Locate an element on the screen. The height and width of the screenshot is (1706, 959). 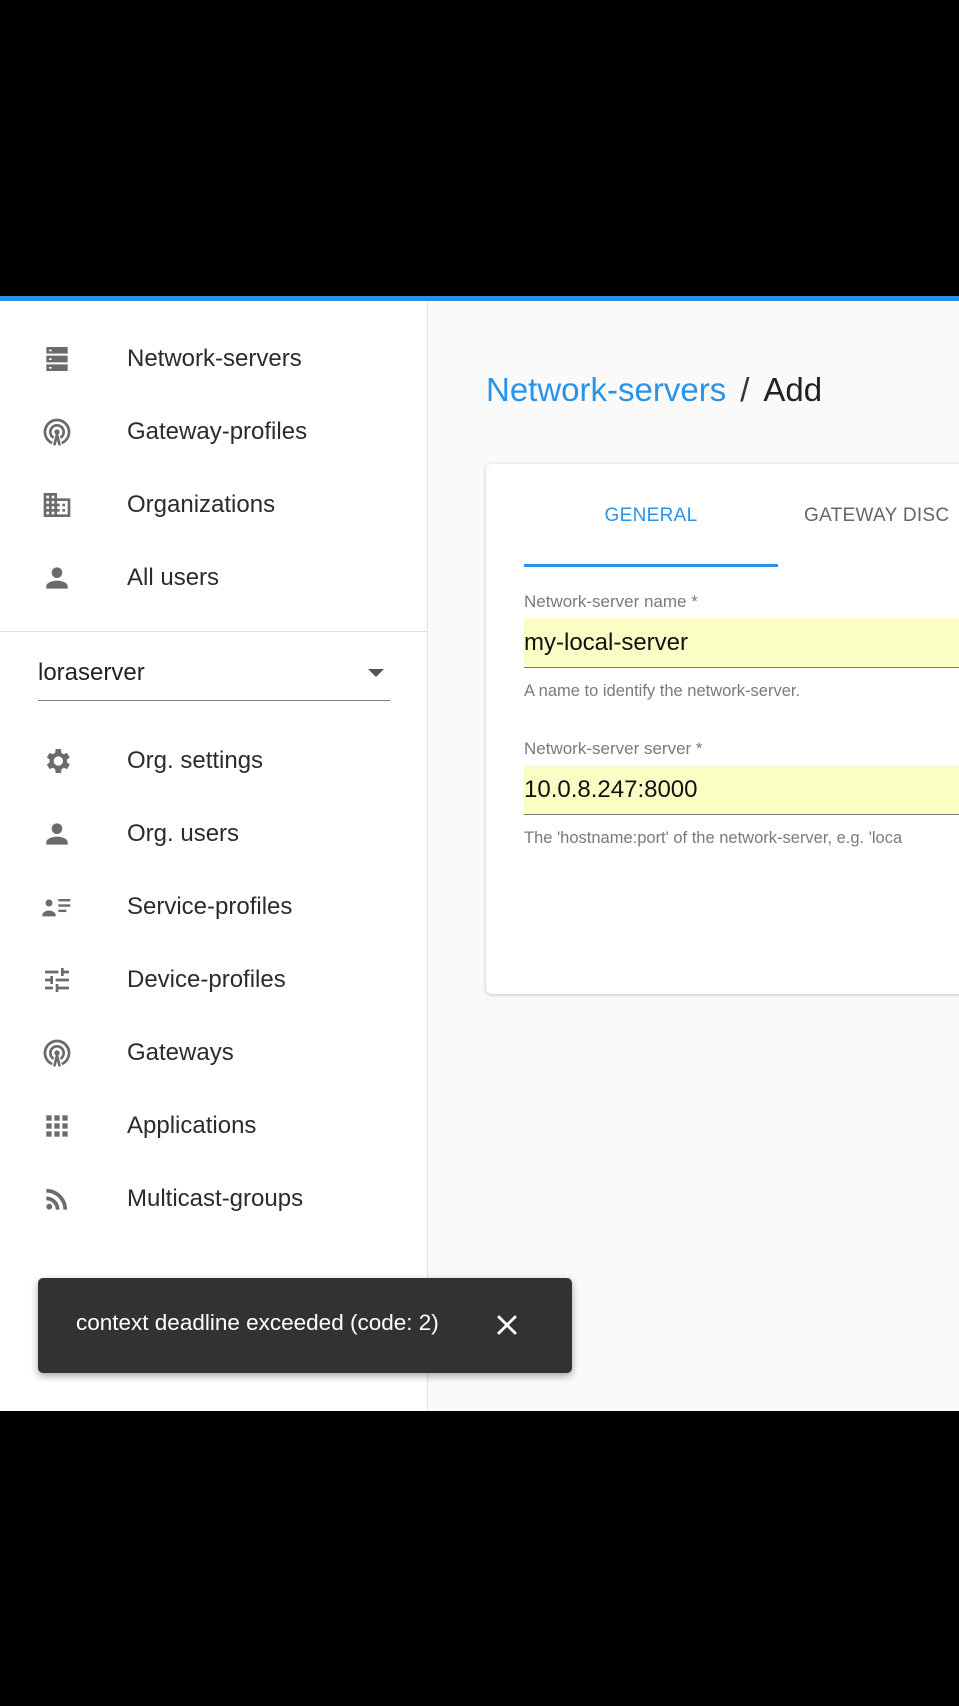
organization-select: loraserver is located at coordinates (214, 676).